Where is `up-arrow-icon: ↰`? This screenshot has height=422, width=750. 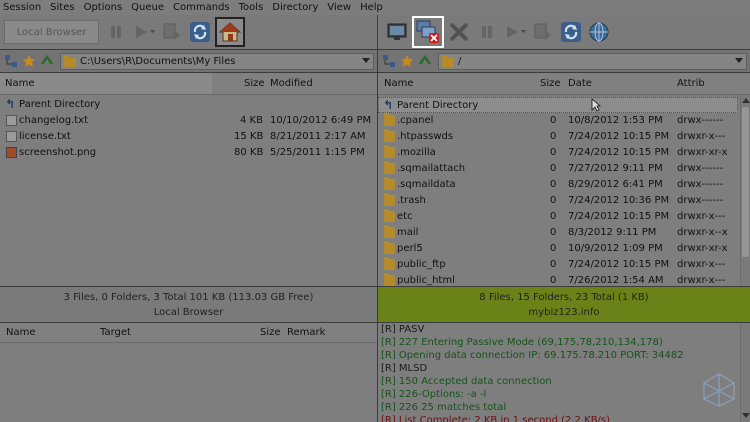 up-arrow-icon: ↰ is located at coordinates (10, 104).